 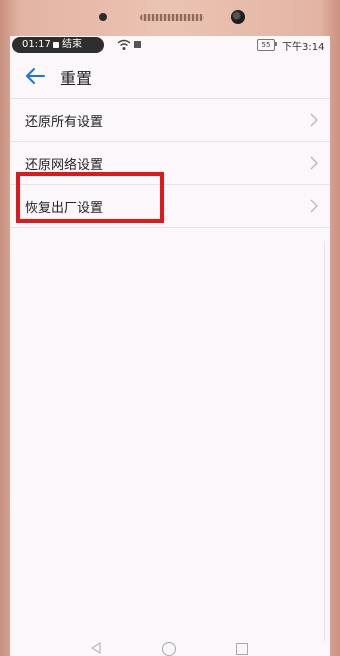 What do you see at coordinates (238, 17) in the screenshot?
I see `front-camera` at bounding box center [238, 17].